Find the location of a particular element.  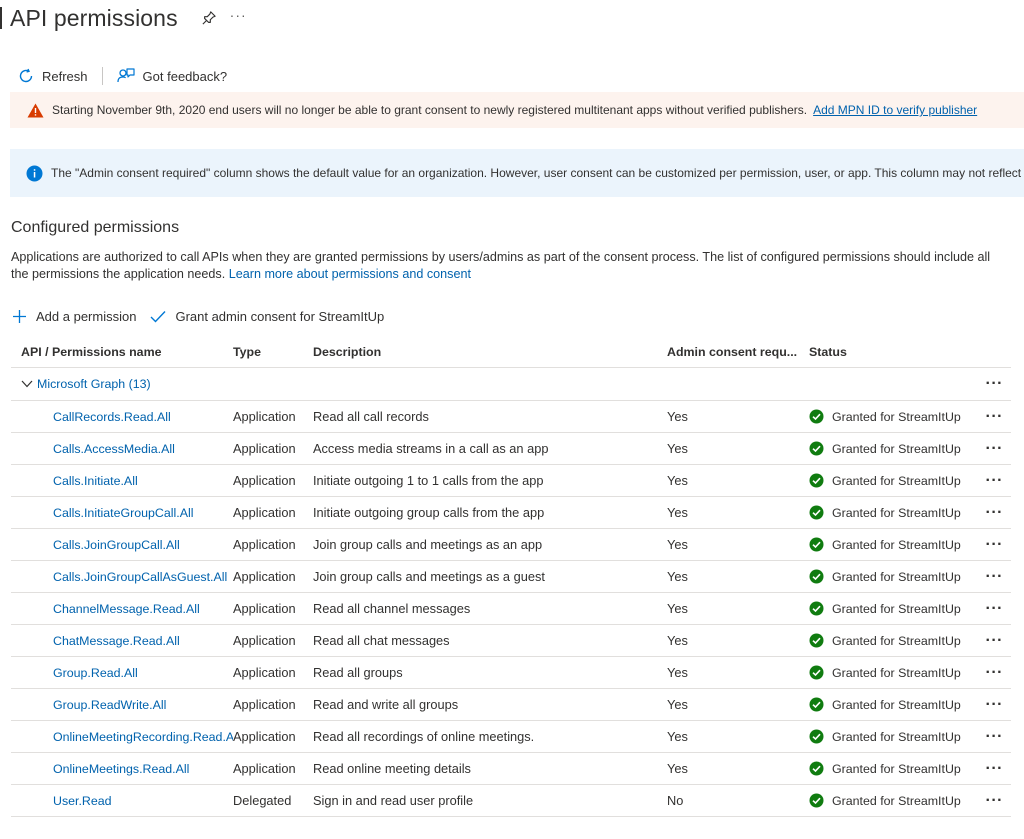

command-bar: Refresh Got feedback? is located at coordinates (122, 76).